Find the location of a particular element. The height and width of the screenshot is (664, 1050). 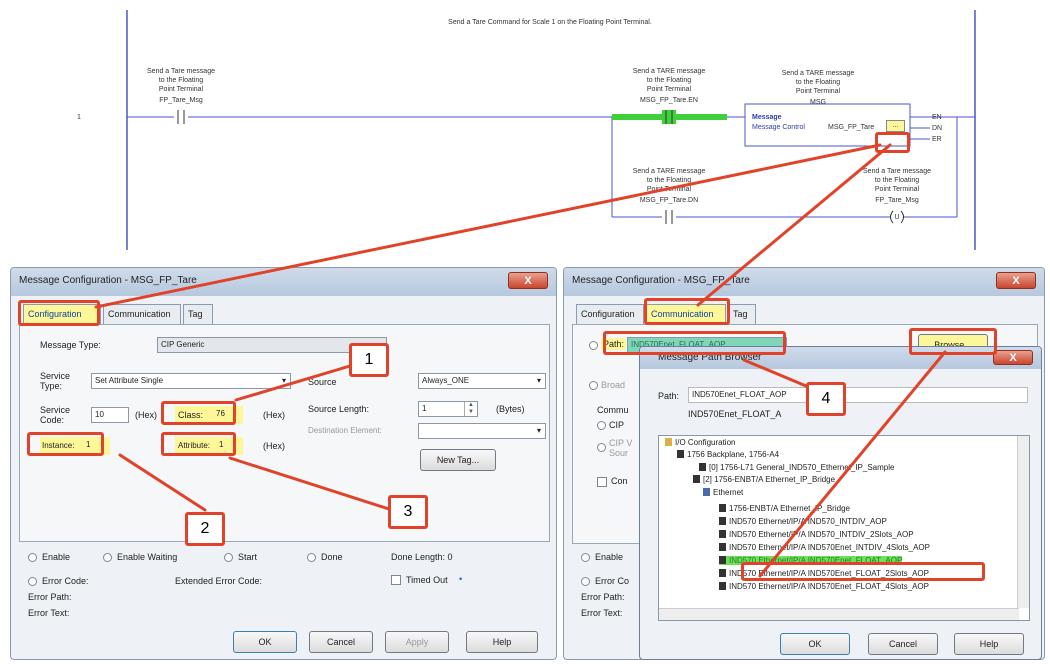

callout-3: 3 is located at coordinates (408, 512).